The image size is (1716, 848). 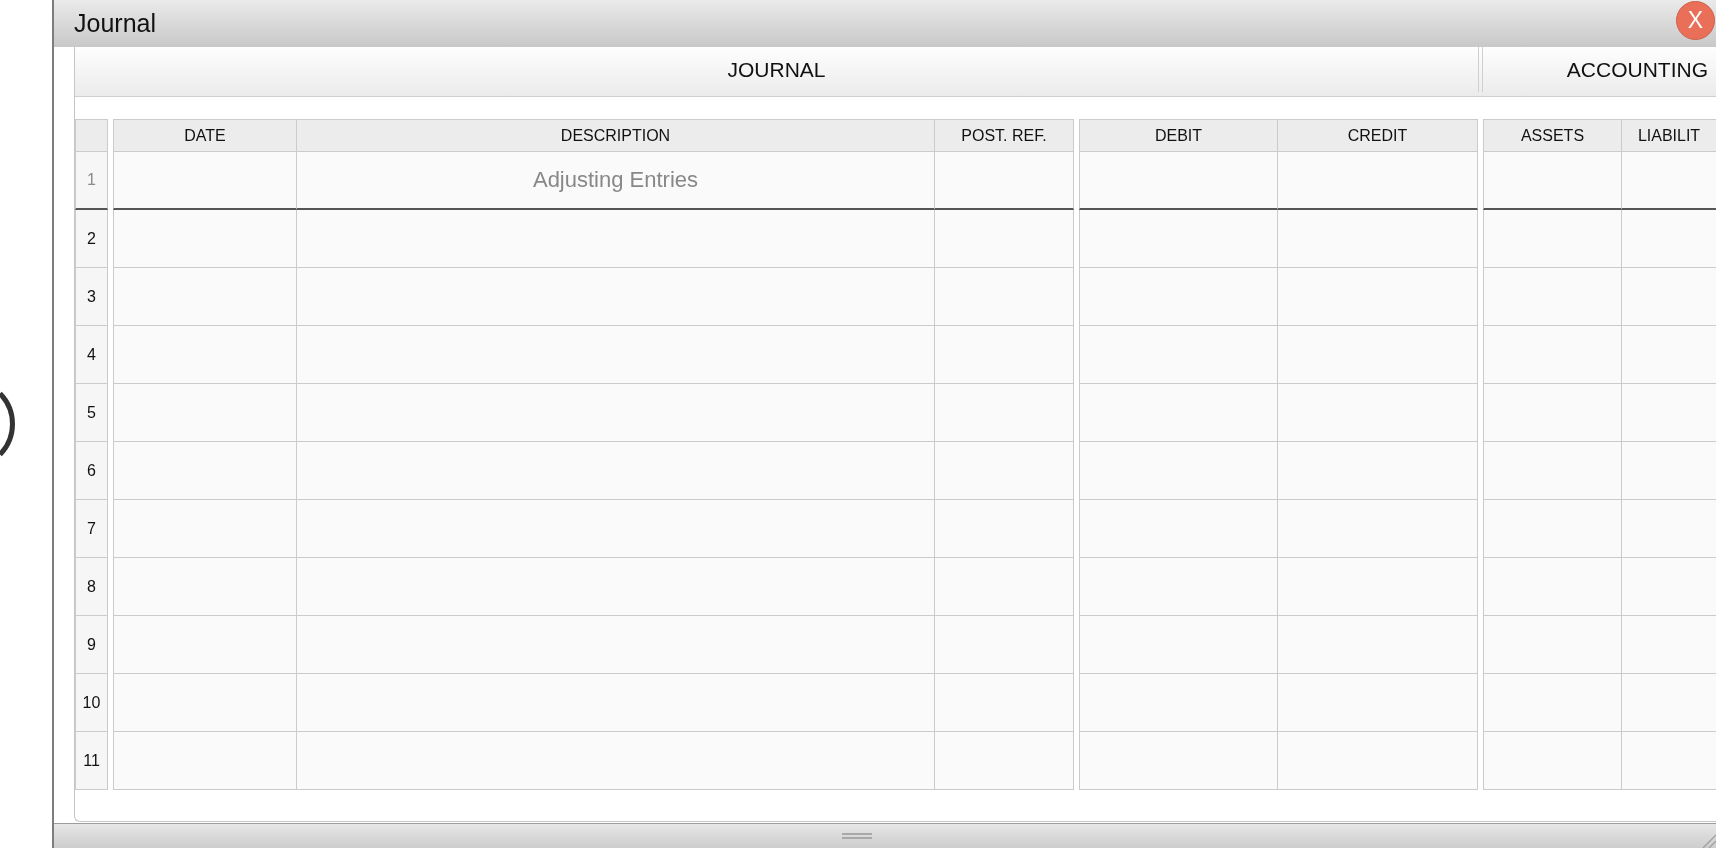 I want to click on row-number: 10, so click(x=91, y=703).